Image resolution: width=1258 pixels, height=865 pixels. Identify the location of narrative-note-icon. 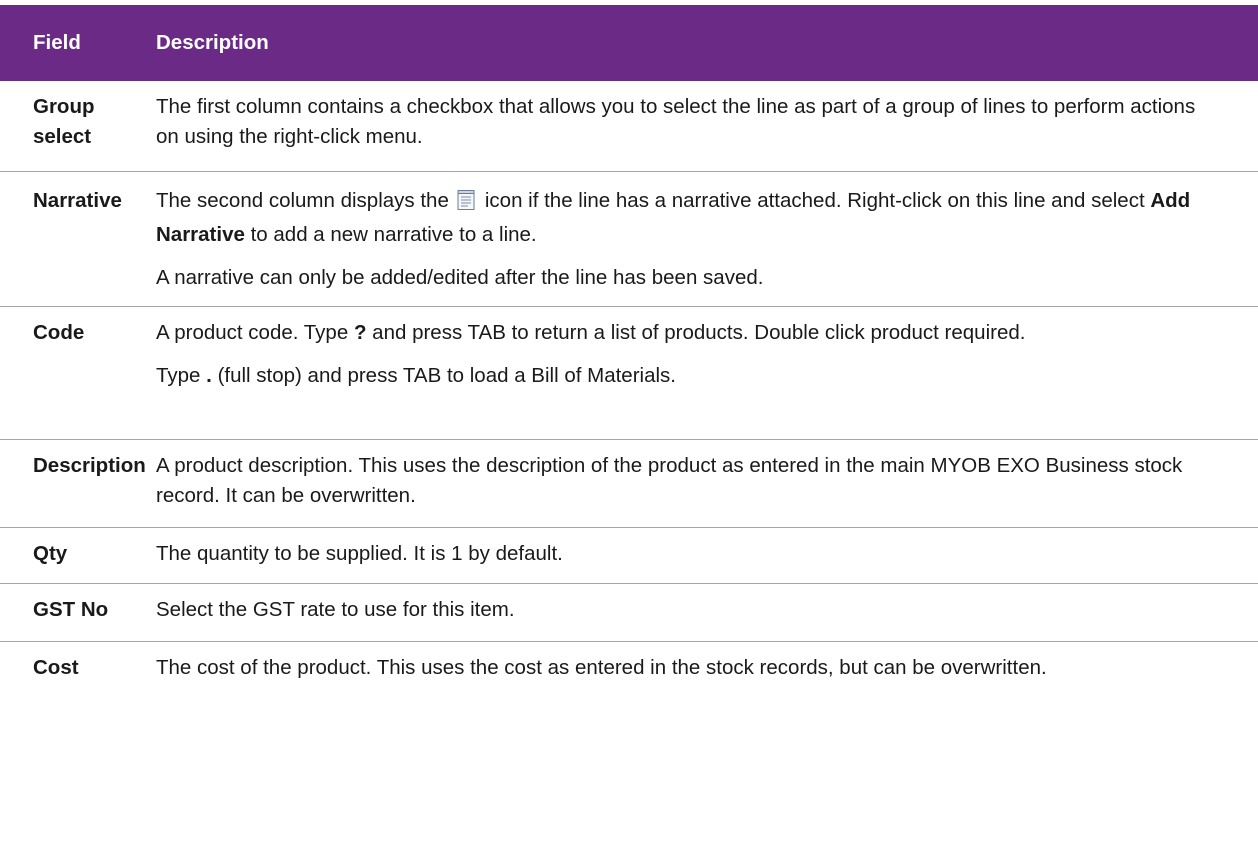
(466, 204).